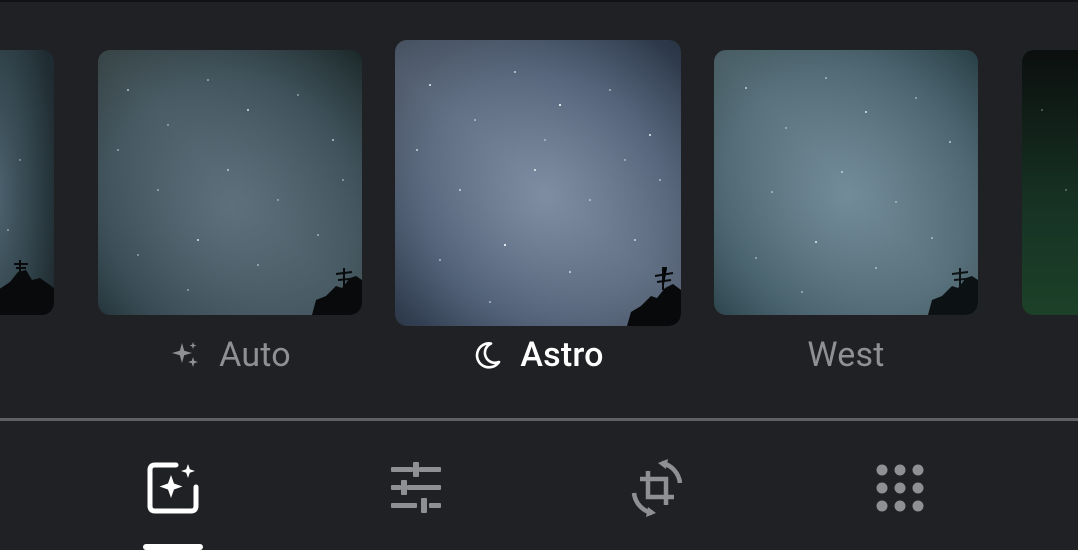 The width and height of the screenshot is (1078, 550). I want to click on moon-icon, so click(487, 355).